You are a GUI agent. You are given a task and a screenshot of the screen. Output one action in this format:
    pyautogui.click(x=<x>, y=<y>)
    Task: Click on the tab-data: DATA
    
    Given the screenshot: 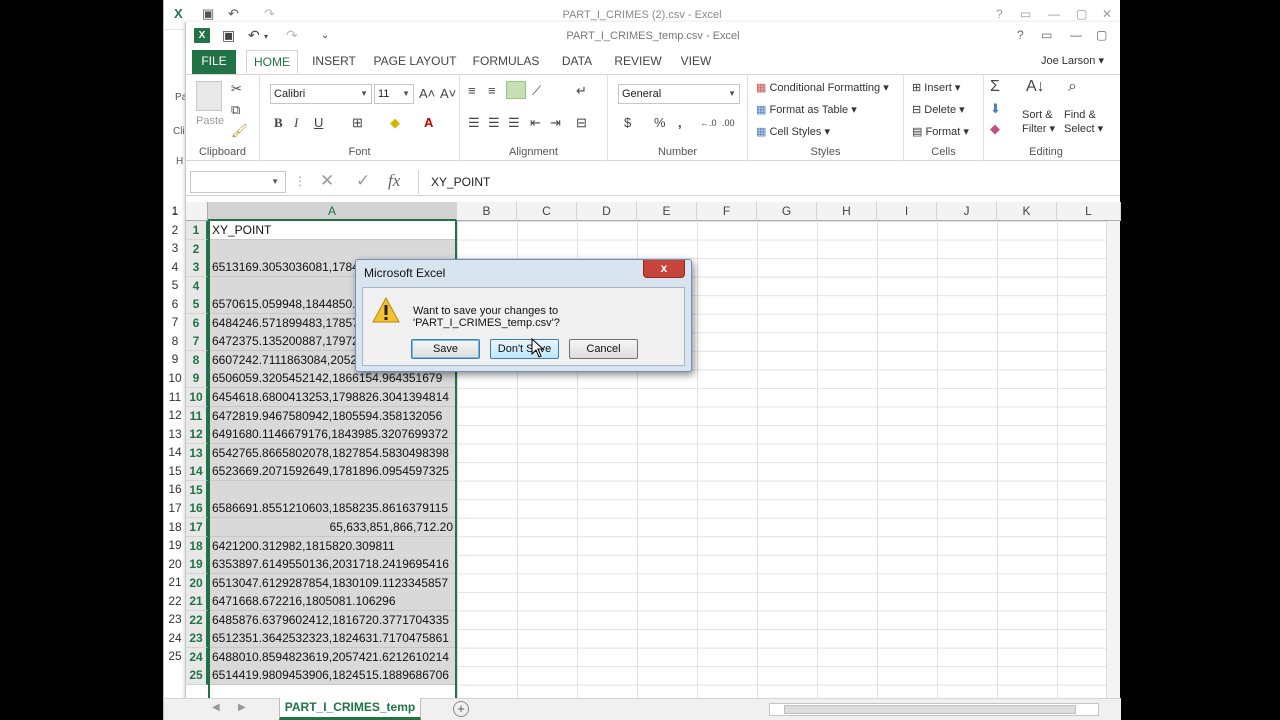 What is the action you would take?
    pyautogui.click(x=577, y=62)
    